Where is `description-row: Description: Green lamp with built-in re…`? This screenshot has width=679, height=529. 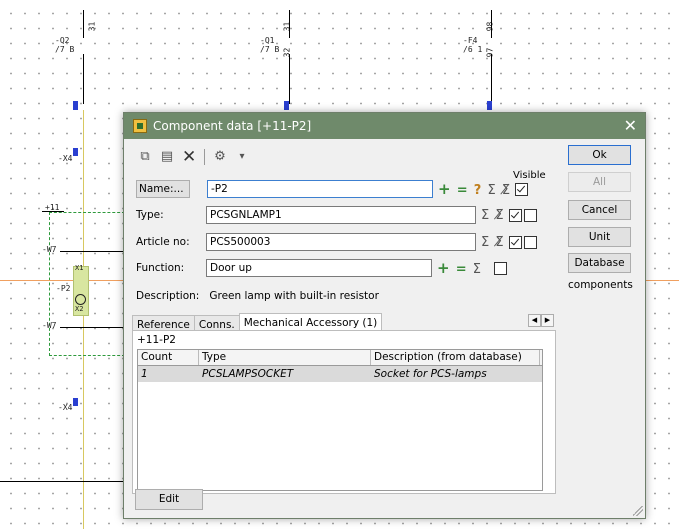 description-row: Description: Green lamp with built-in re… is located at coordinates (257, 296).